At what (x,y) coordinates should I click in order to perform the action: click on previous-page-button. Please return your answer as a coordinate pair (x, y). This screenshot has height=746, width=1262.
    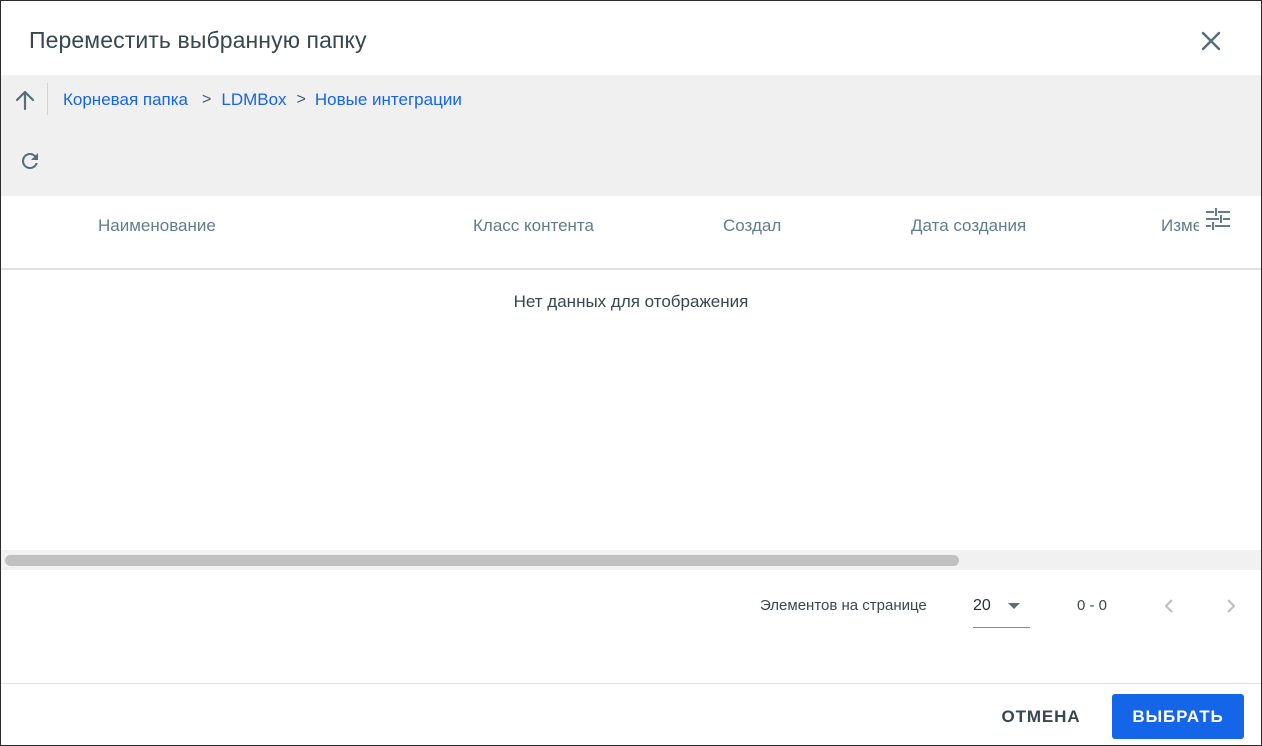
    Looking at the image, I should click on (1169, 606).